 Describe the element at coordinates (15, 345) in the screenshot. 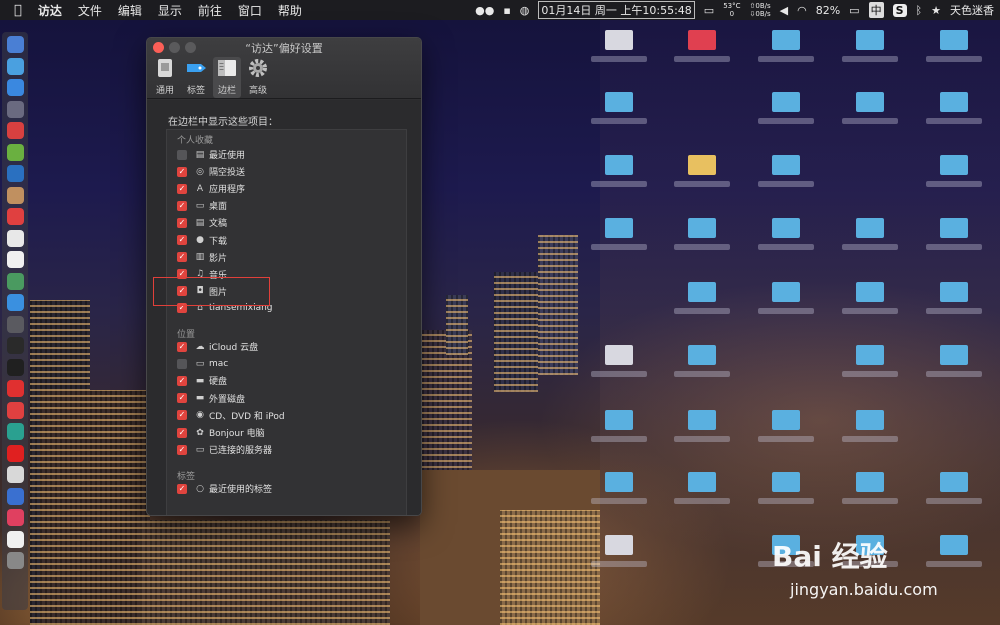

I see `activity-monitor-icon` at that location.